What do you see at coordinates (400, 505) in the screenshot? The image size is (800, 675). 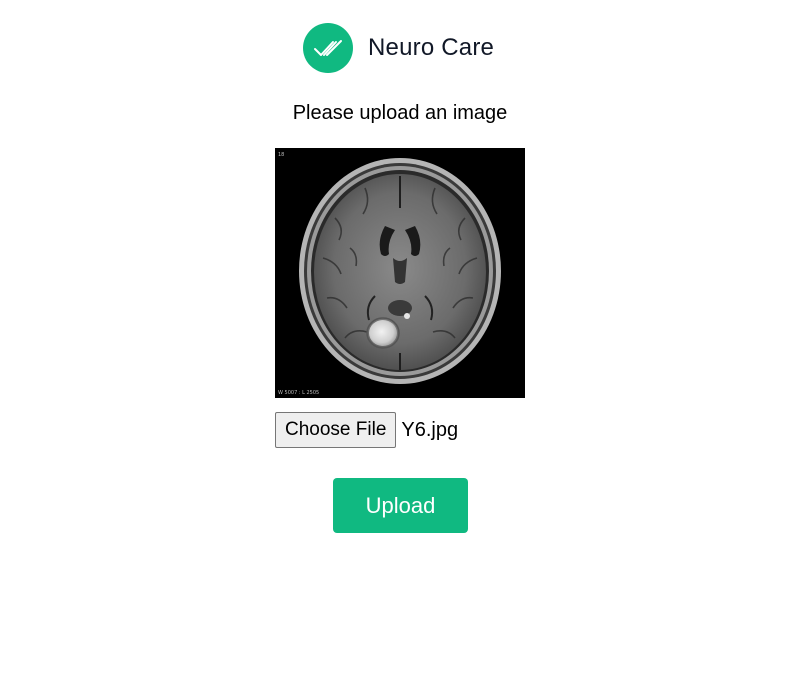 I see `upload-button: Upload` at bounding box center [400, 505].